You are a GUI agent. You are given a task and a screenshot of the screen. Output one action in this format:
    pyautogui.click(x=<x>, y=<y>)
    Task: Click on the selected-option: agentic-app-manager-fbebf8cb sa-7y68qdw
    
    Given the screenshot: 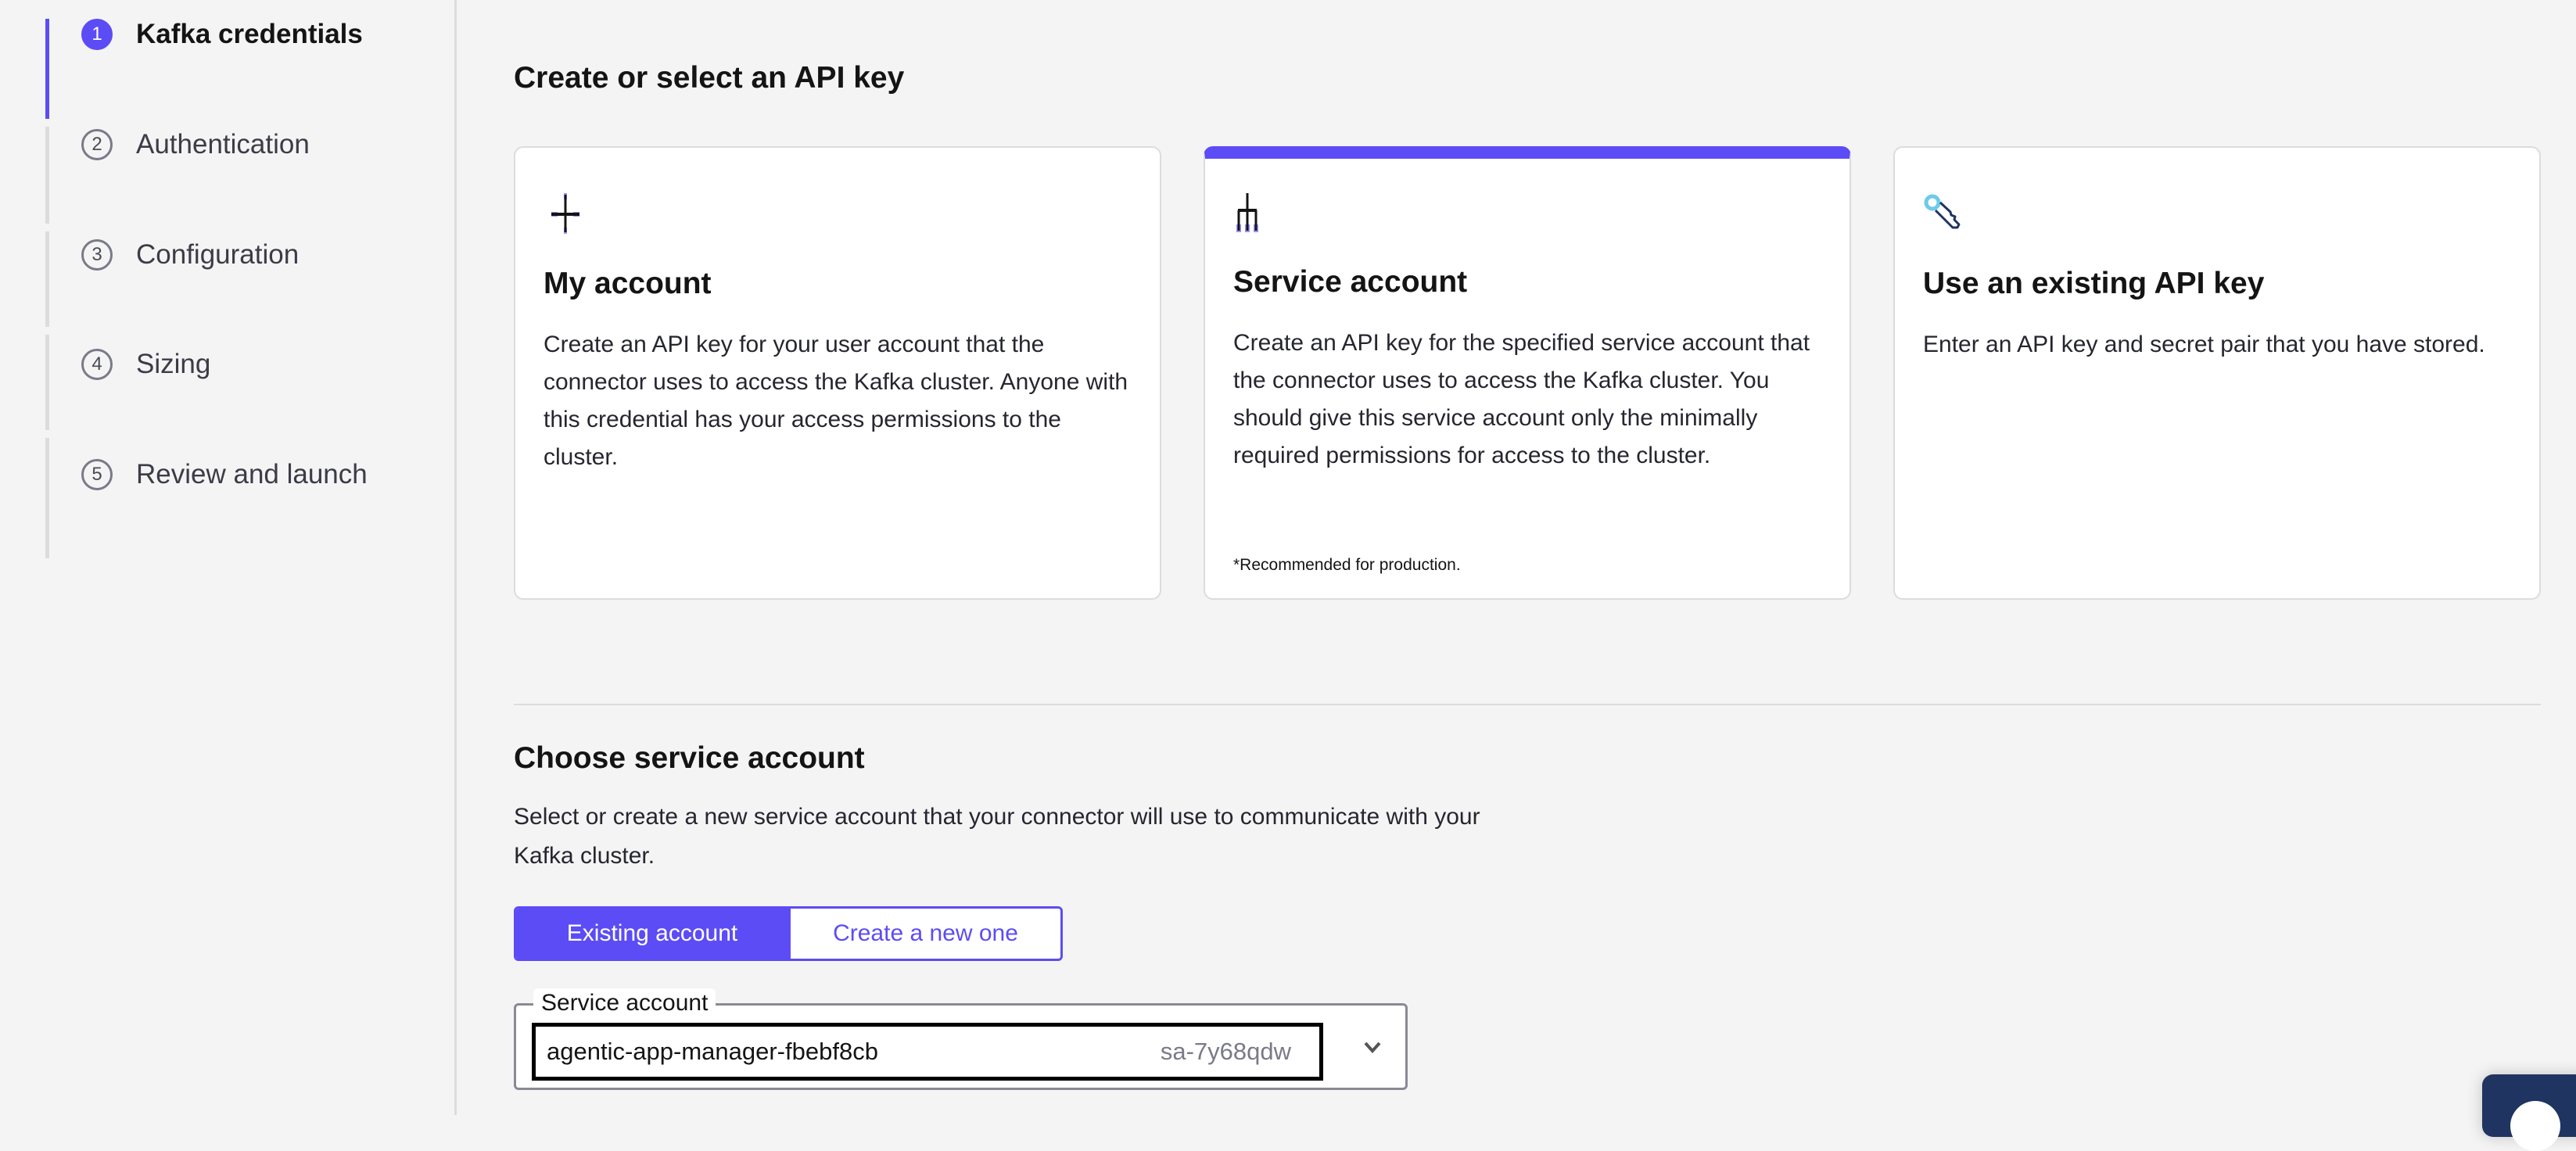 What is the action you would take?
    pyautogui.click(x=928, y=1052)
    